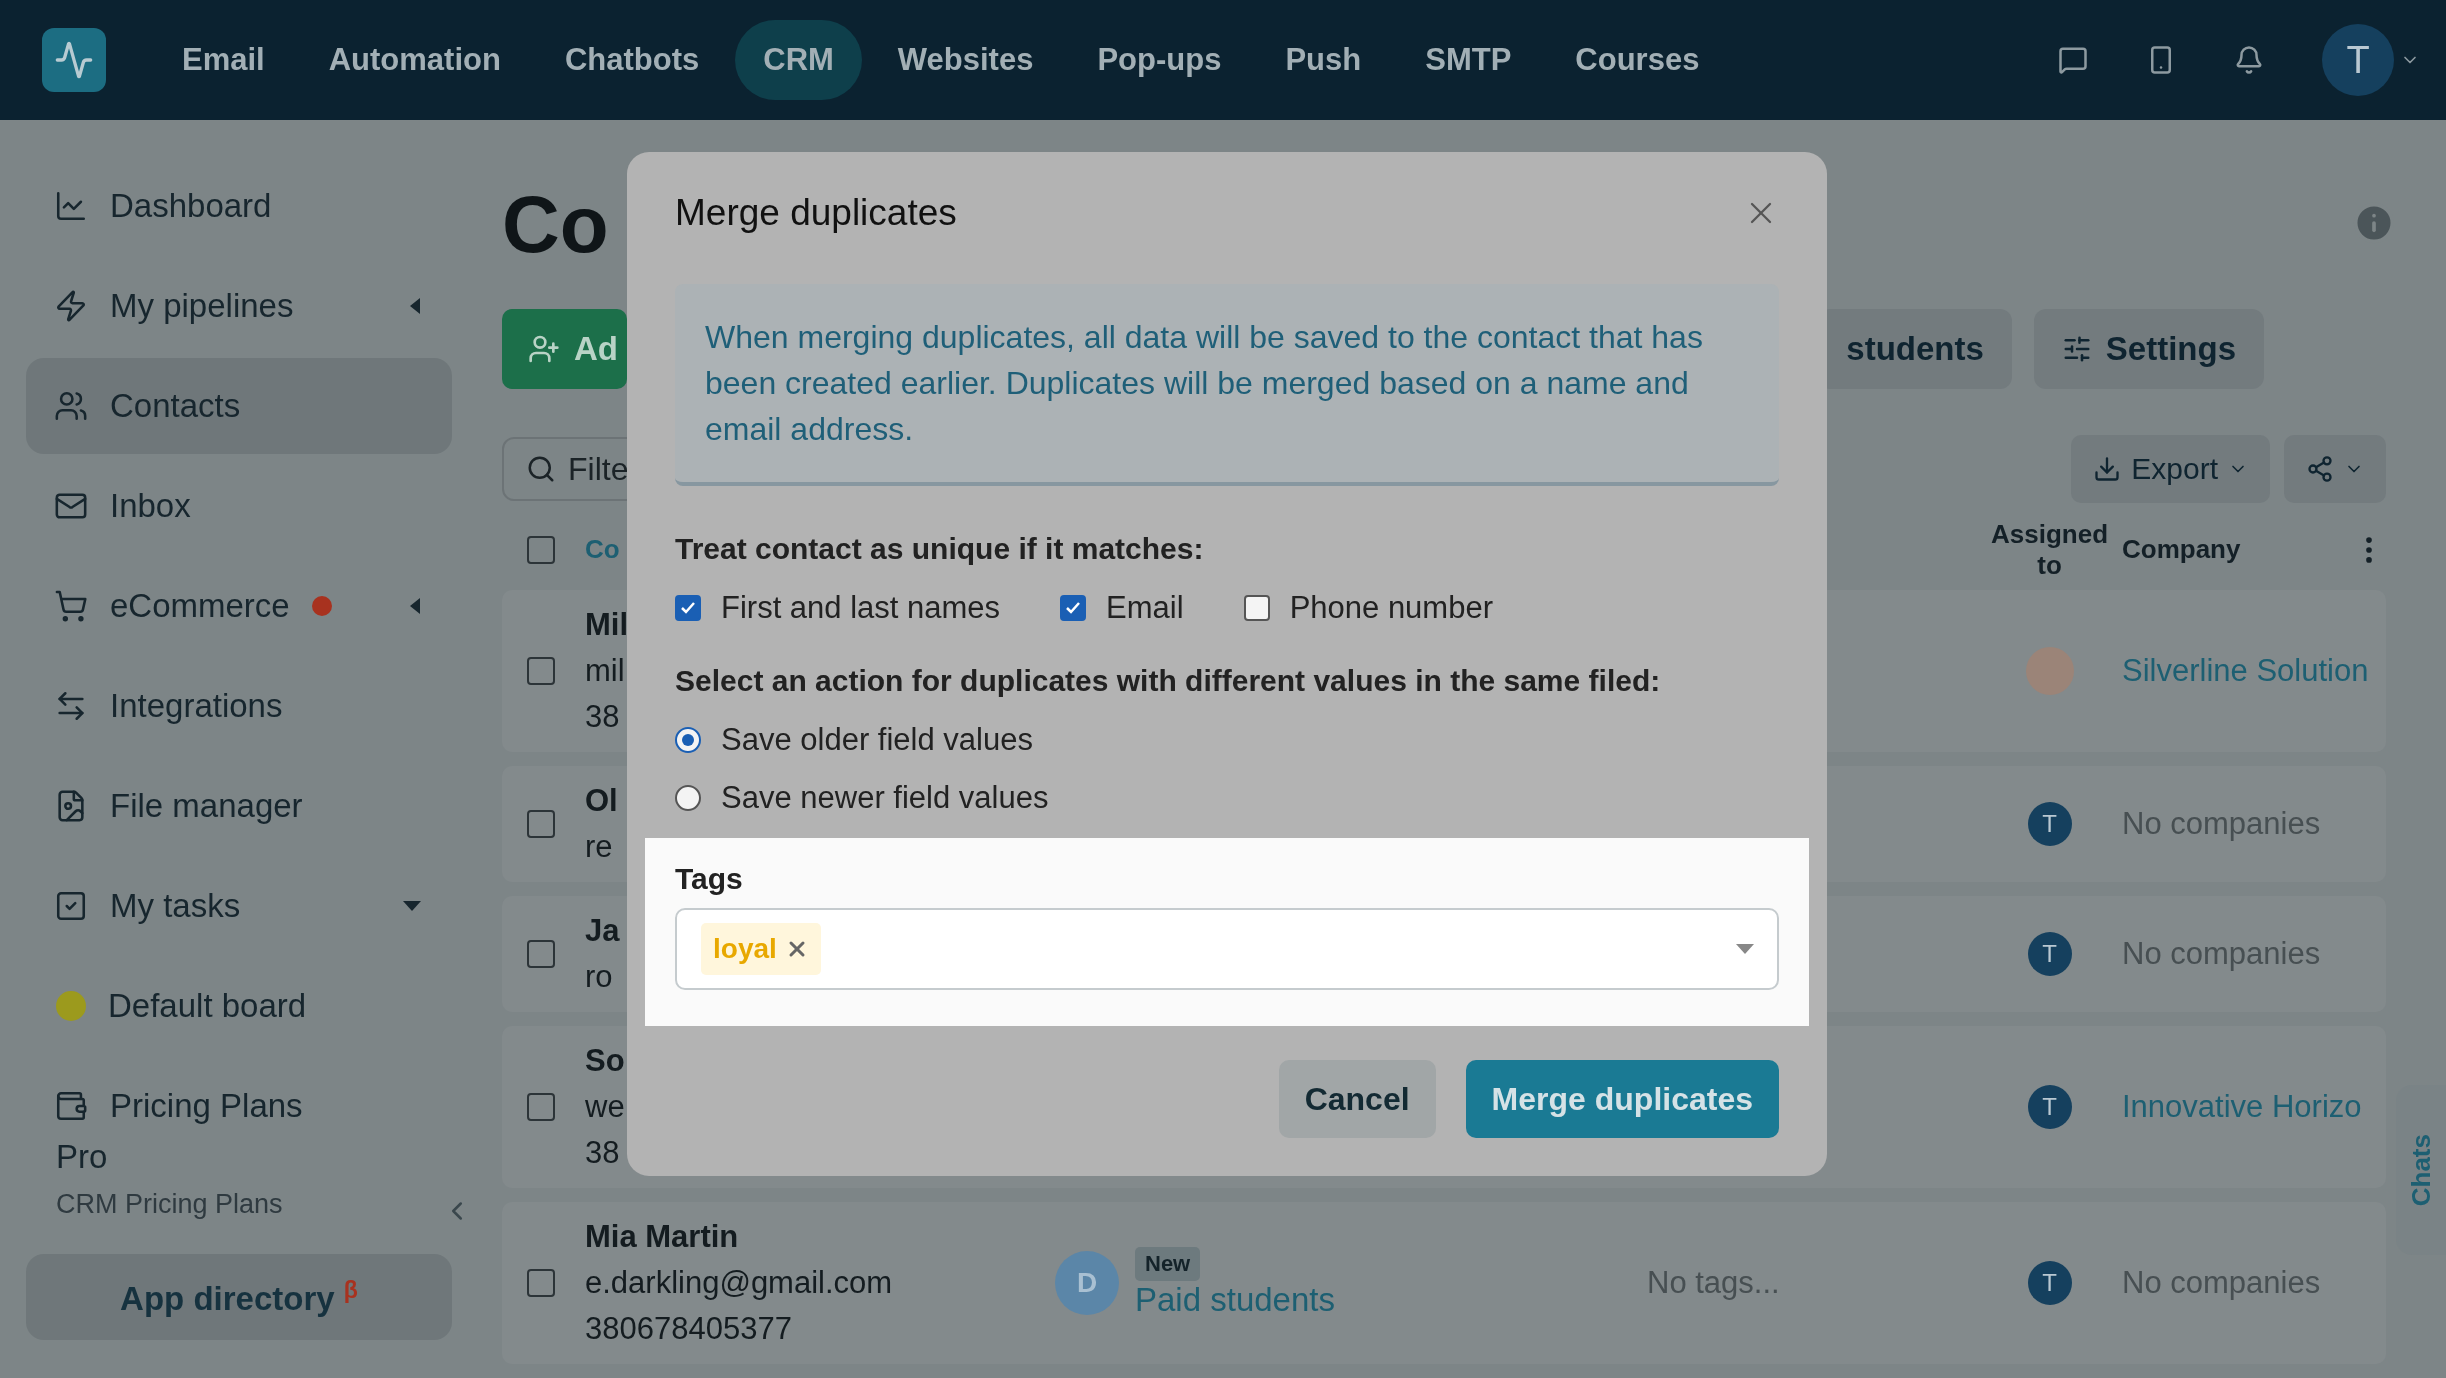 This screenshot has height=1378, width=2446. I want to click on sidebar-item: Integrations, so click(239, 706).